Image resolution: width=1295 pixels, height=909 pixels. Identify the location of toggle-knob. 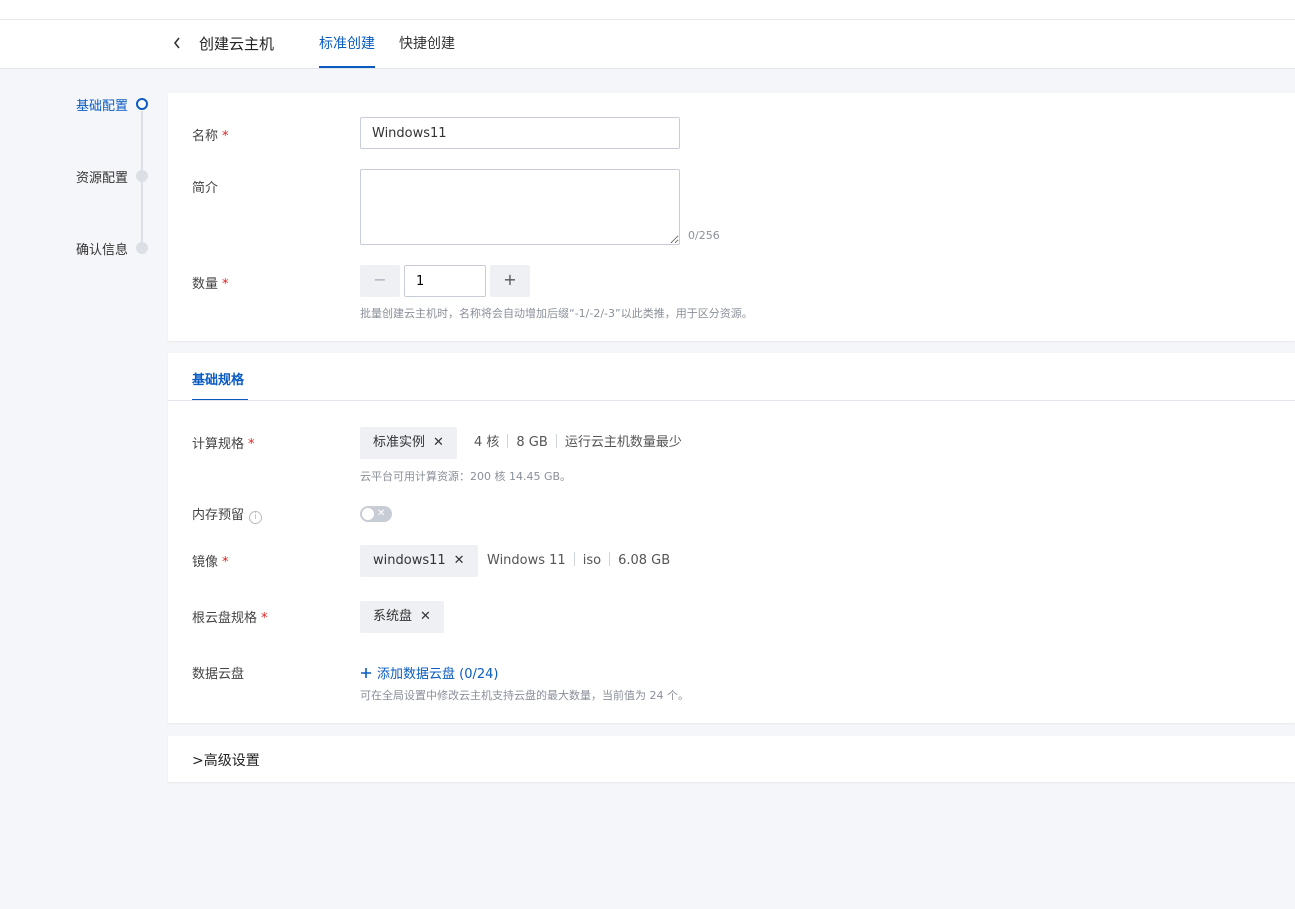
(368, 514).